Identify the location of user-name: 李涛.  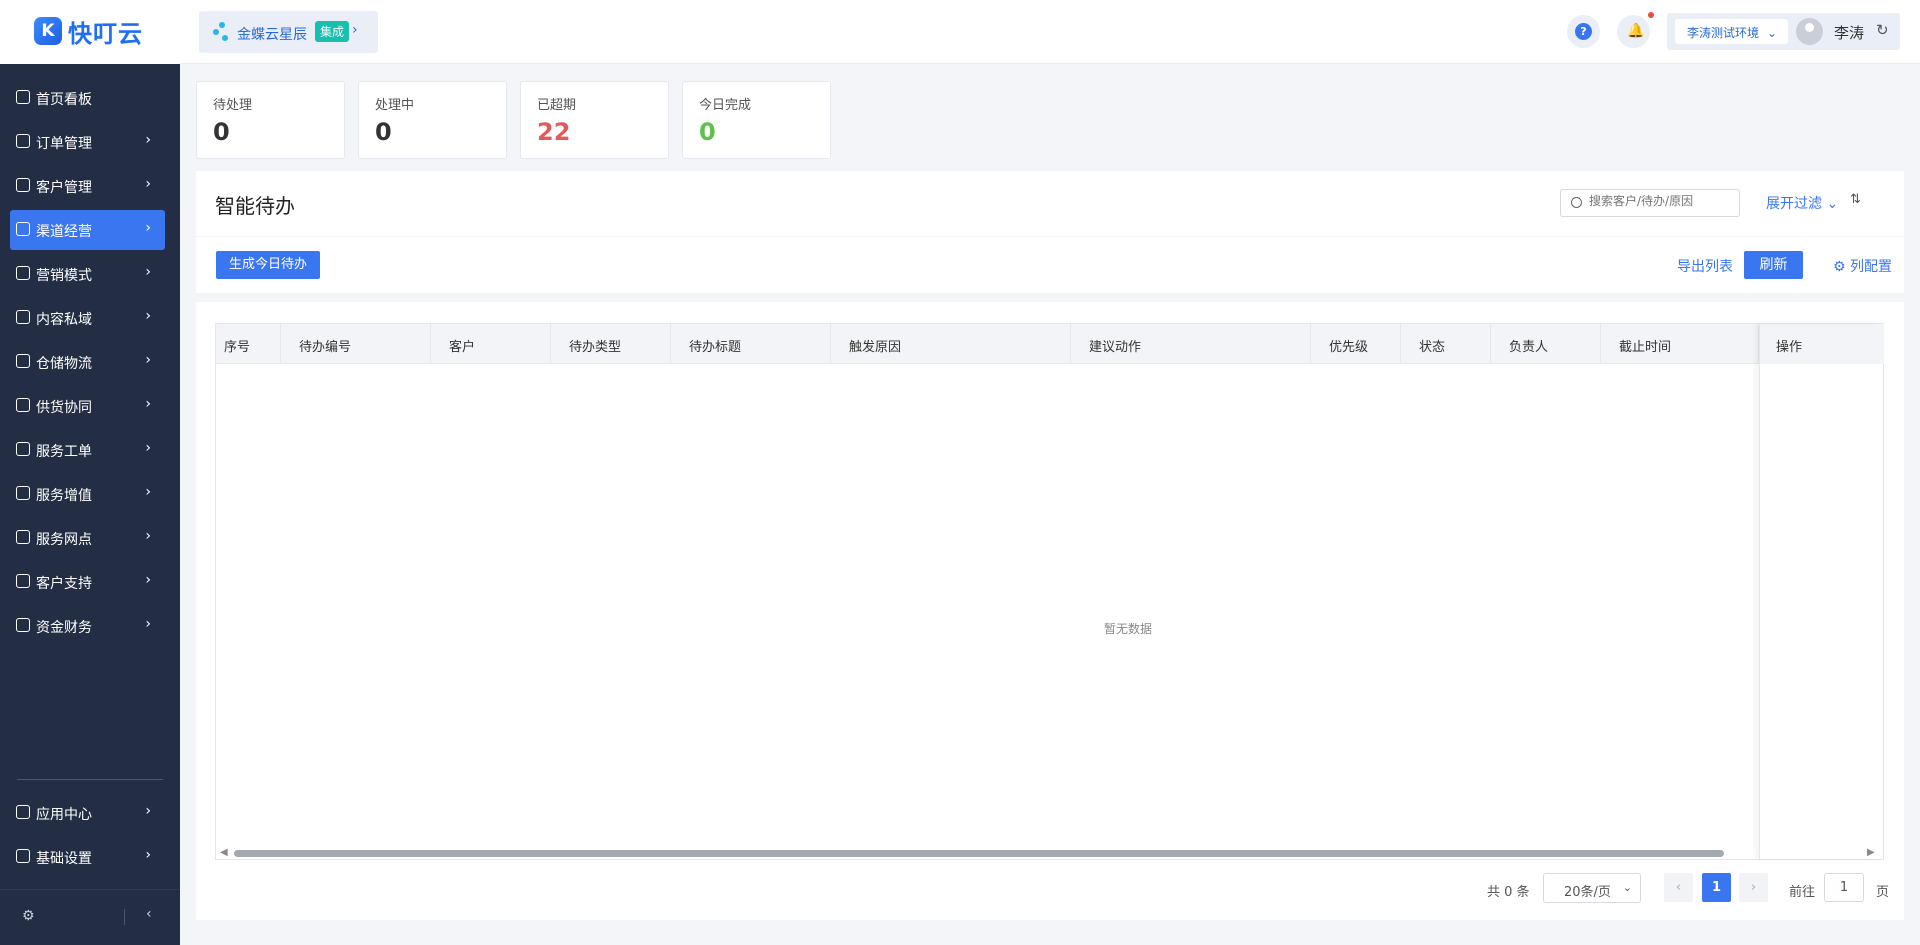
(1849, 32).